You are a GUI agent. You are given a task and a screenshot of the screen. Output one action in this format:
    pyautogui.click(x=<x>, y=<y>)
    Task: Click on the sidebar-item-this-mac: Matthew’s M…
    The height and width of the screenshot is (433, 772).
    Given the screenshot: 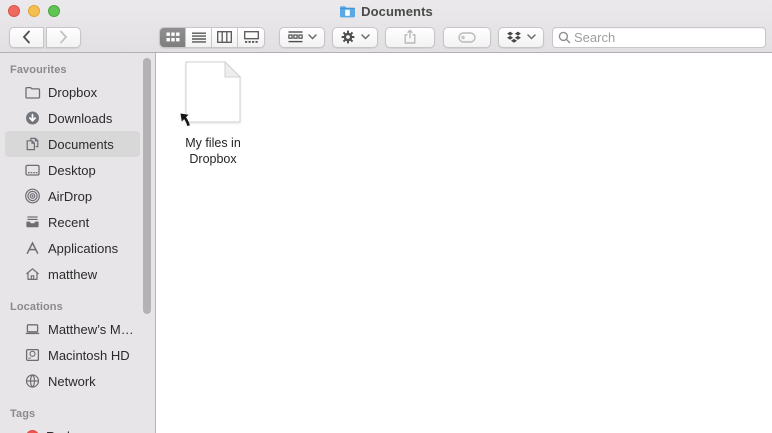 What is the action you would take?
    pyautogui.click(x=72, y=329)
    